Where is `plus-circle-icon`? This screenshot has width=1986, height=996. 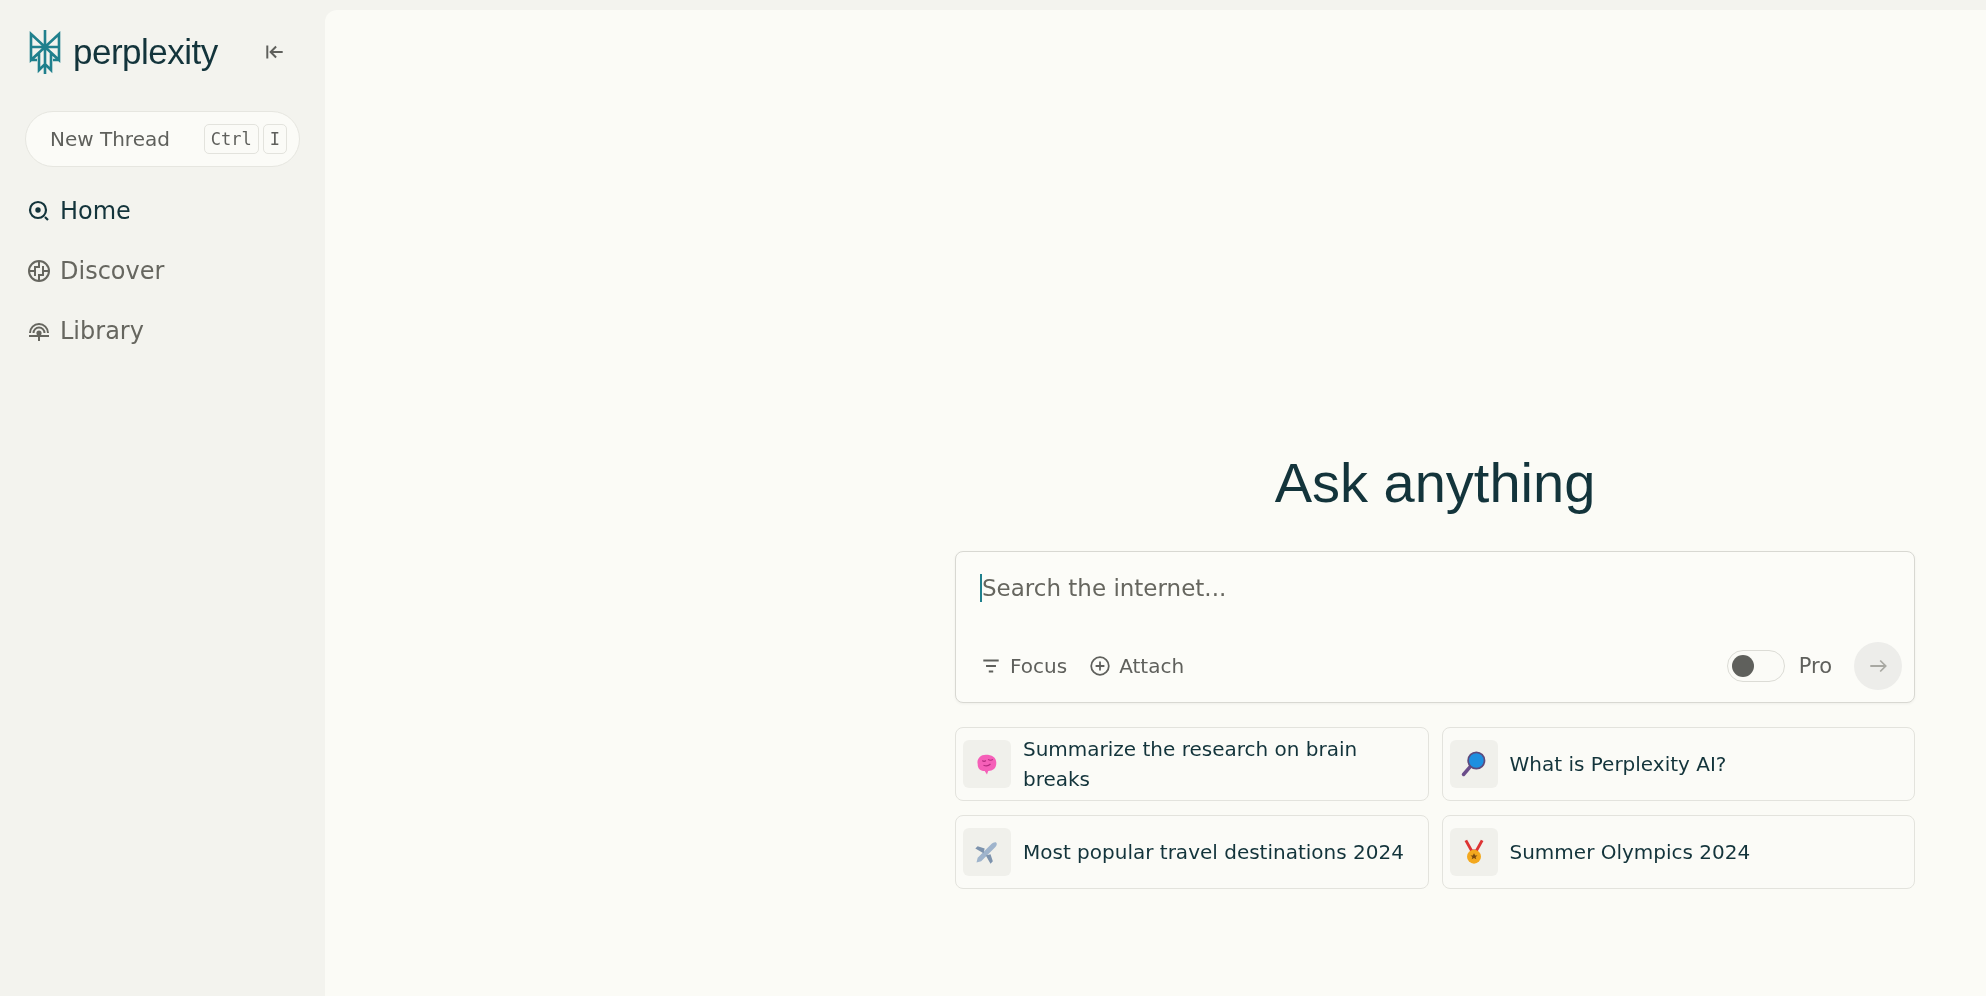 plus-circle-icon is located at coordinates (1100, 666).